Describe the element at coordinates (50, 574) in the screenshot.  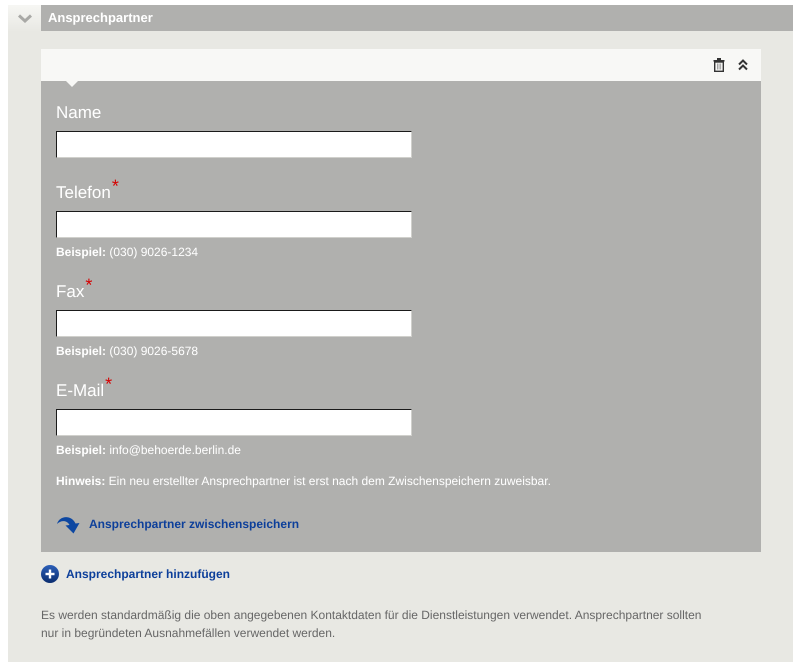
I see `plus-circle-icon` at that location.